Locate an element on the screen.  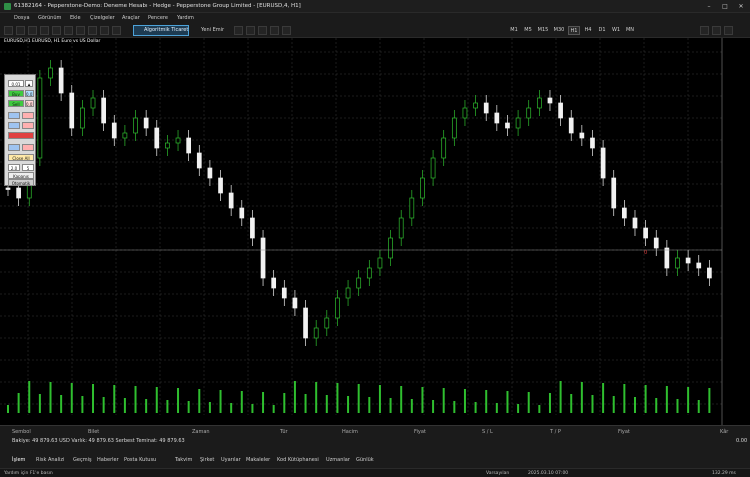
timeframe-w1: W1 is located at coordinates (616, 30).